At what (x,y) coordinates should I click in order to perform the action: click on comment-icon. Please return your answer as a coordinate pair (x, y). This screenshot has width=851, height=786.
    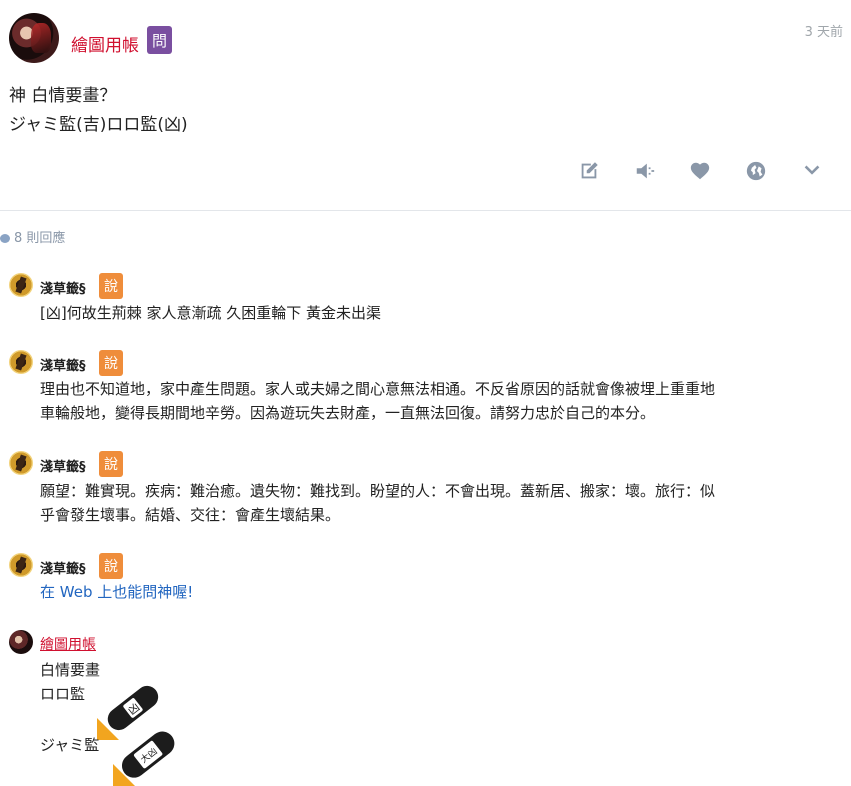
    Looking at the image, I should click on (5, 238).